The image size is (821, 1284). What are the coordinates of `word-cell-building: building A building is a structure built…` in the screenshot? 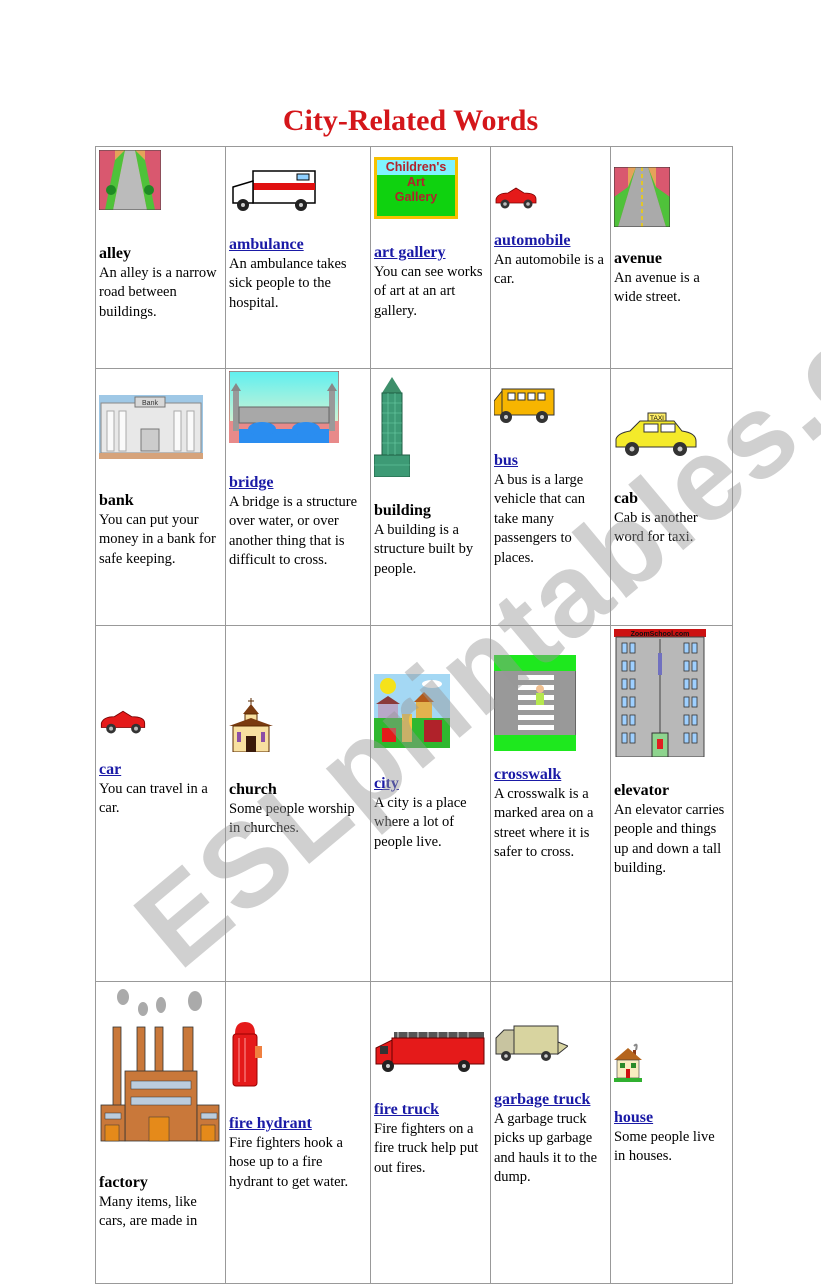 It's located at (430, 497).